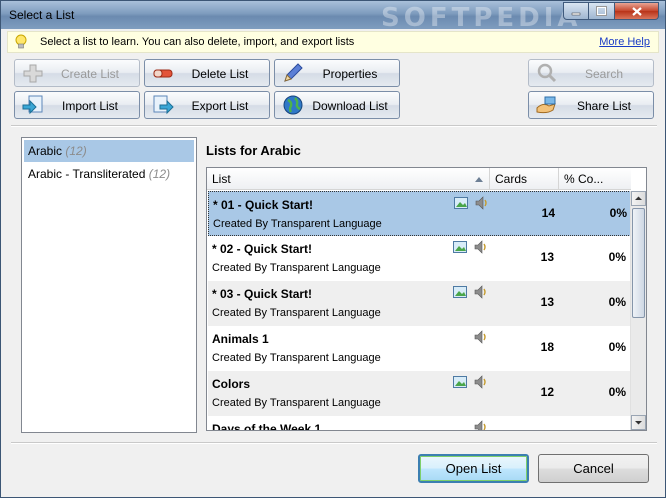 This screenshot has height=498, width=666. What do you see at coordinates (240, 339) in the screenshot?
I see `list-name: Animals 1` at bounding box center [240, 339].